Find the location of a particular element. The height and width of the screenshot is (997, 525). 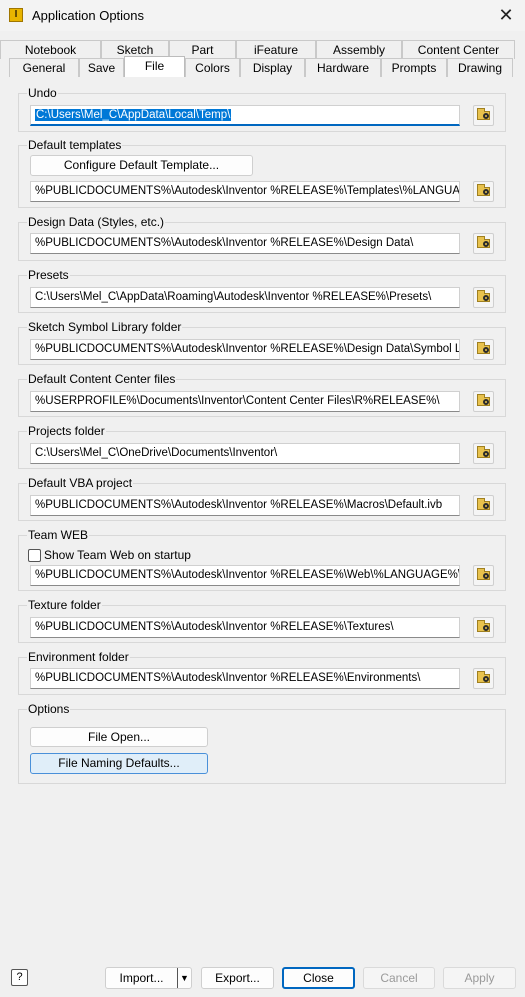

tab-content-center: Content Center is located at coordinates (458, 49).